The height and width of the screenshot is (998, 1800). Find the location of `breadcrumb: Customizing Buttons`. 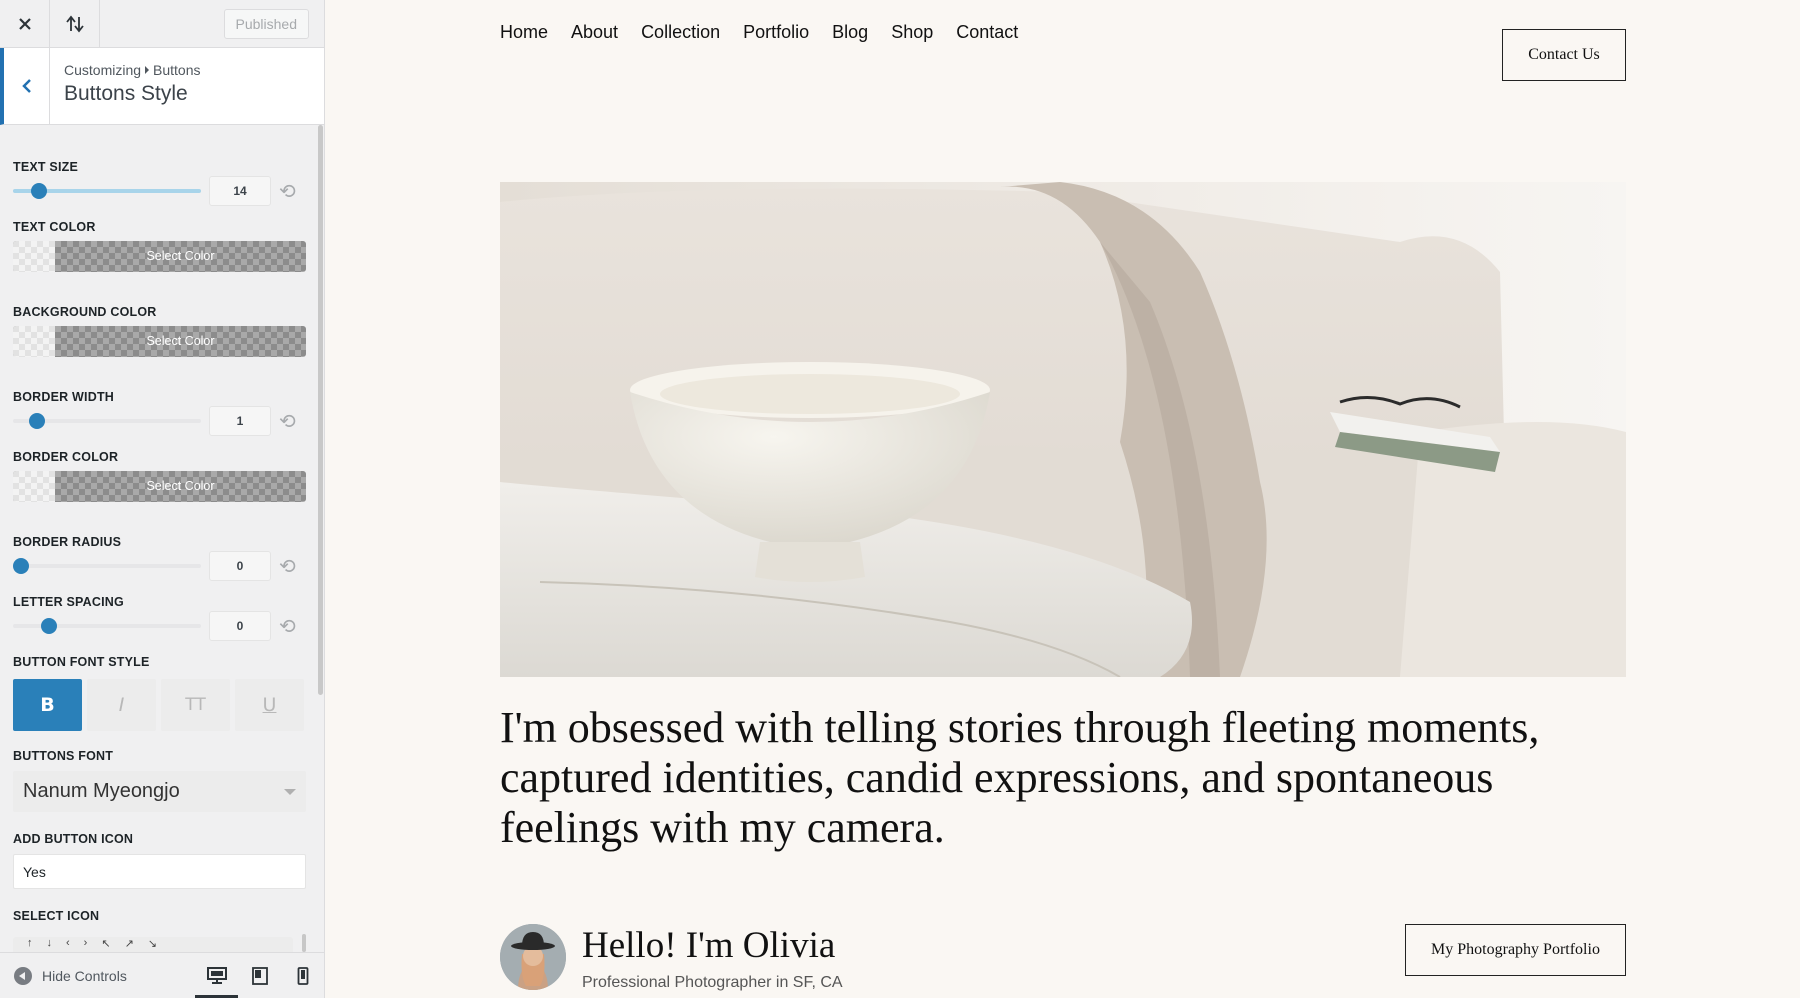

breadcrumb: Customizing Buttons is located at coordinates (132, 70).